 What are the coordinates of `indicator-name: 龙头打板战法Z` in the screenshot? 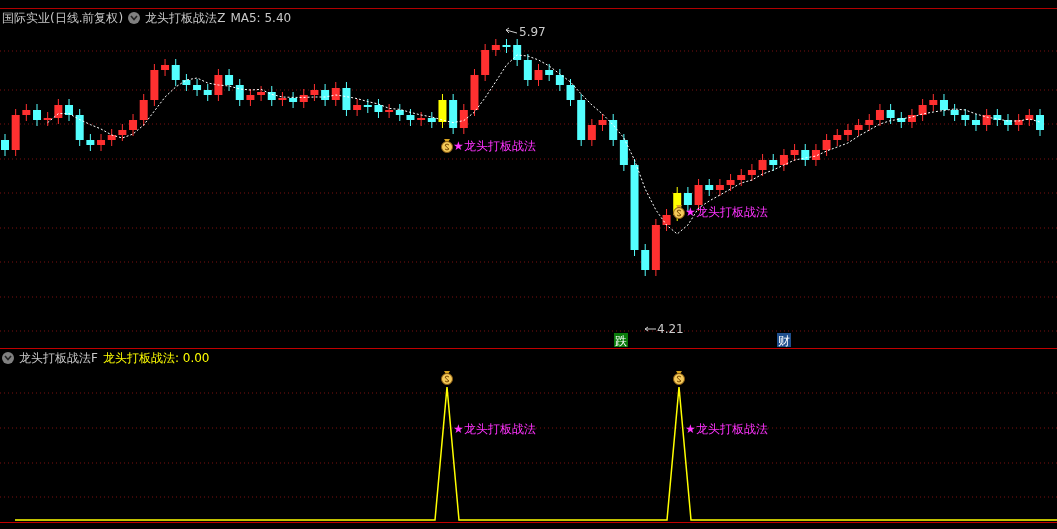 It's located at (185, 18).